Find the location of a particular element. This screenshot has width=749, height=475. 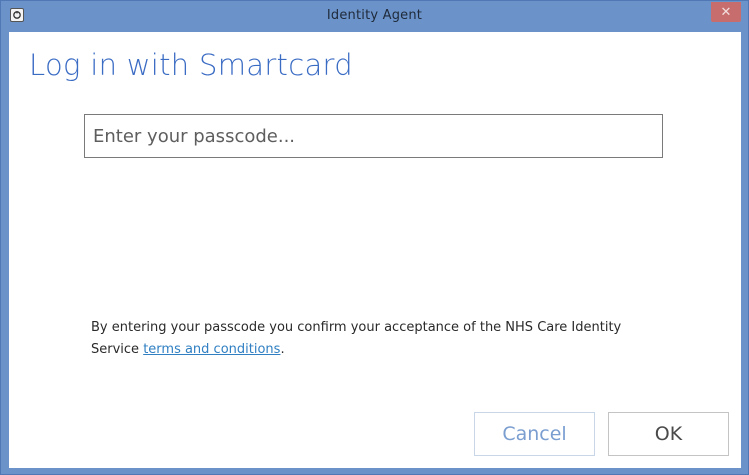

terms-and-conditions-link: terms and conditions is located at coordinates (211, 349).